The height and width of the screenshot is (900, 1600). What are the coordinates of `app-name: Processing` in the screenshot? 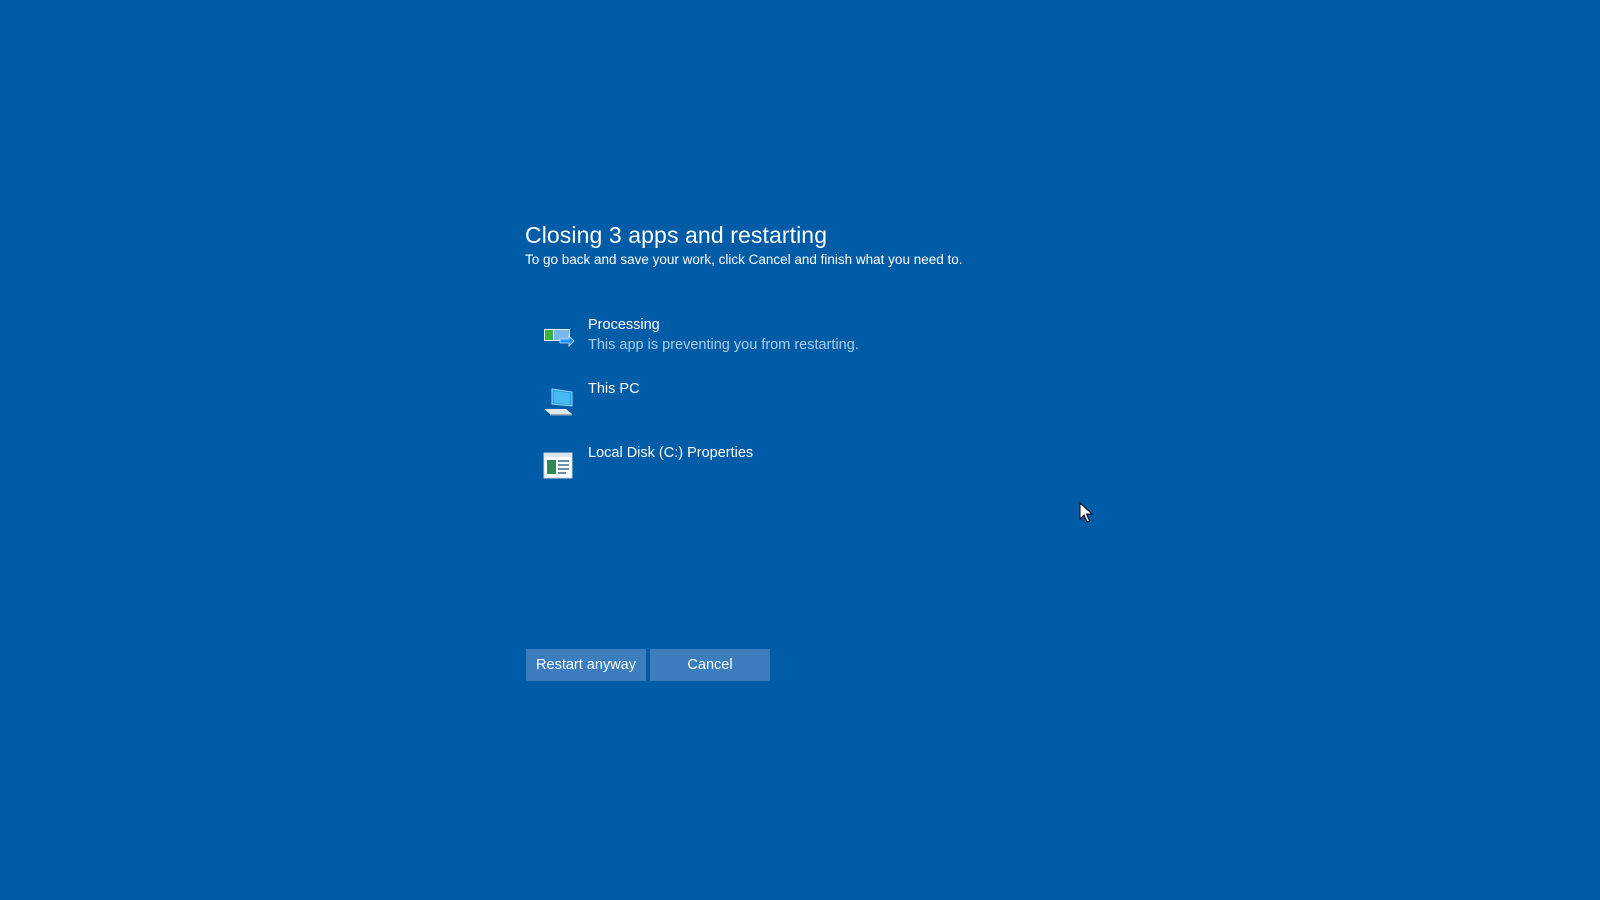 It's located at (624, 325).